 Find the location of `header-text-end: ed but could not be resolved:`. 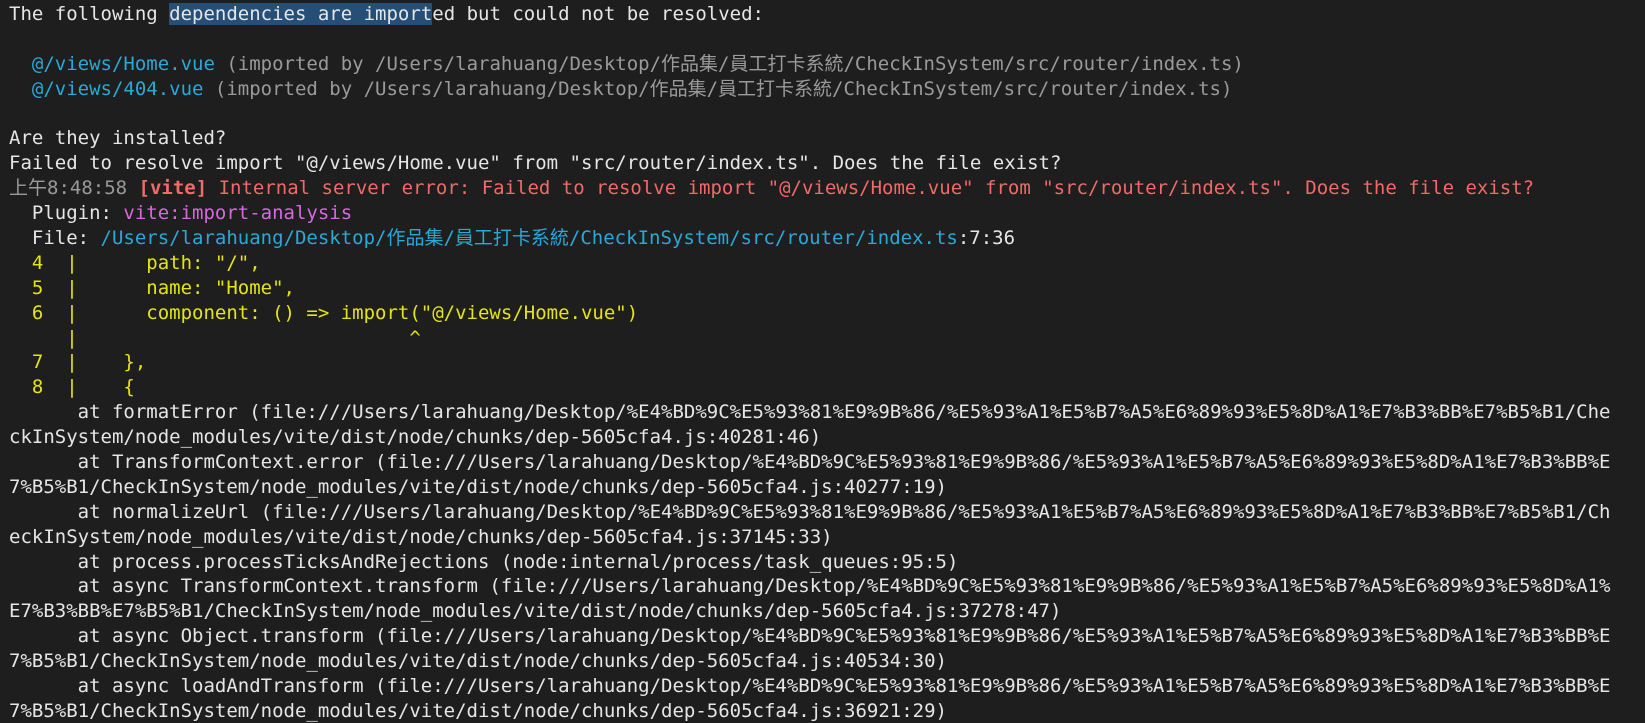

header-text-end: ed but could not be resolved: is located at coordinates (598, 14).